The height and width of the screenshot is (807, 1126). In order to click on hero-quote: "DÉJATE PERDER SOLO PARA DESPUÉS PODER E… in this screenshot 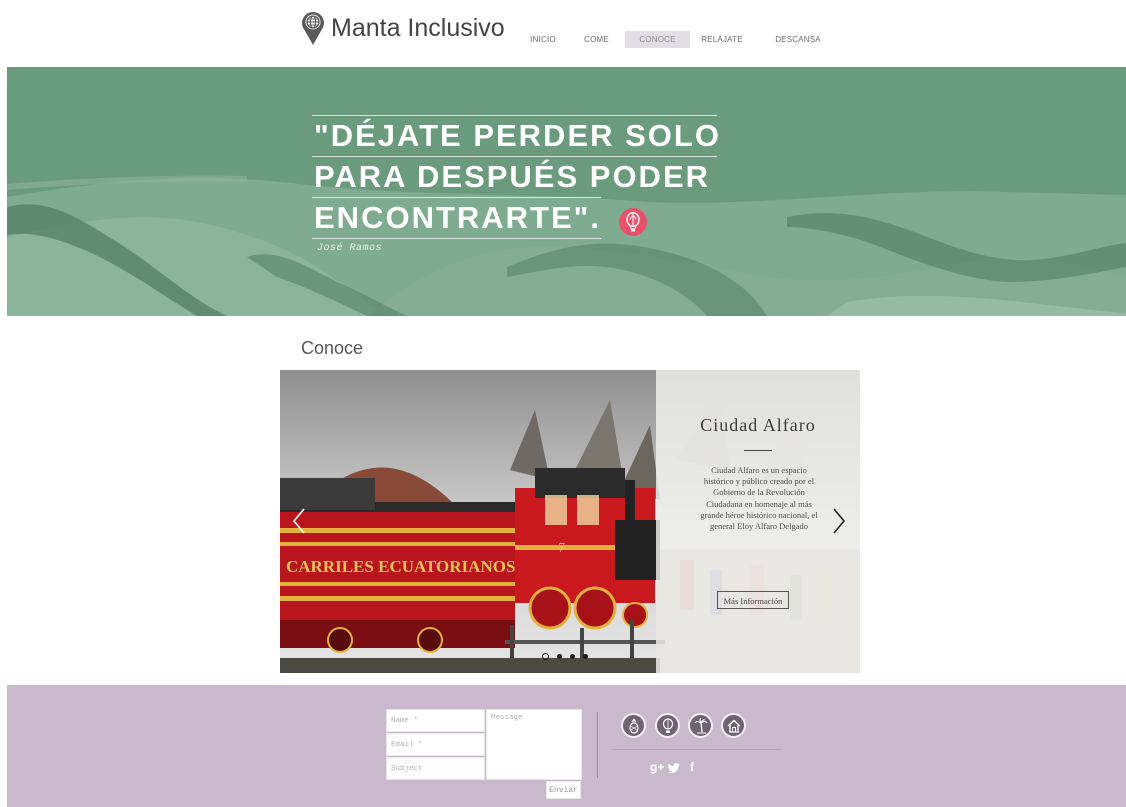, I will do `click(515, 177)`.